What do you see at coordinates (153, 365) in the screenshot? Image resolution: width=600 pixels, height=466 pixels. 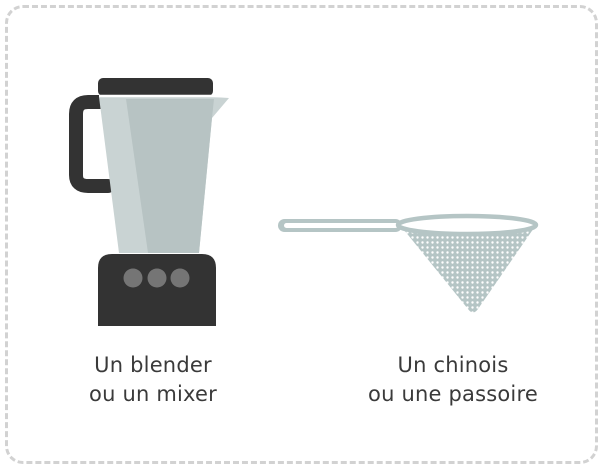 I see `blender-caption-line1: Un blender` at bounding box center [153, 365].